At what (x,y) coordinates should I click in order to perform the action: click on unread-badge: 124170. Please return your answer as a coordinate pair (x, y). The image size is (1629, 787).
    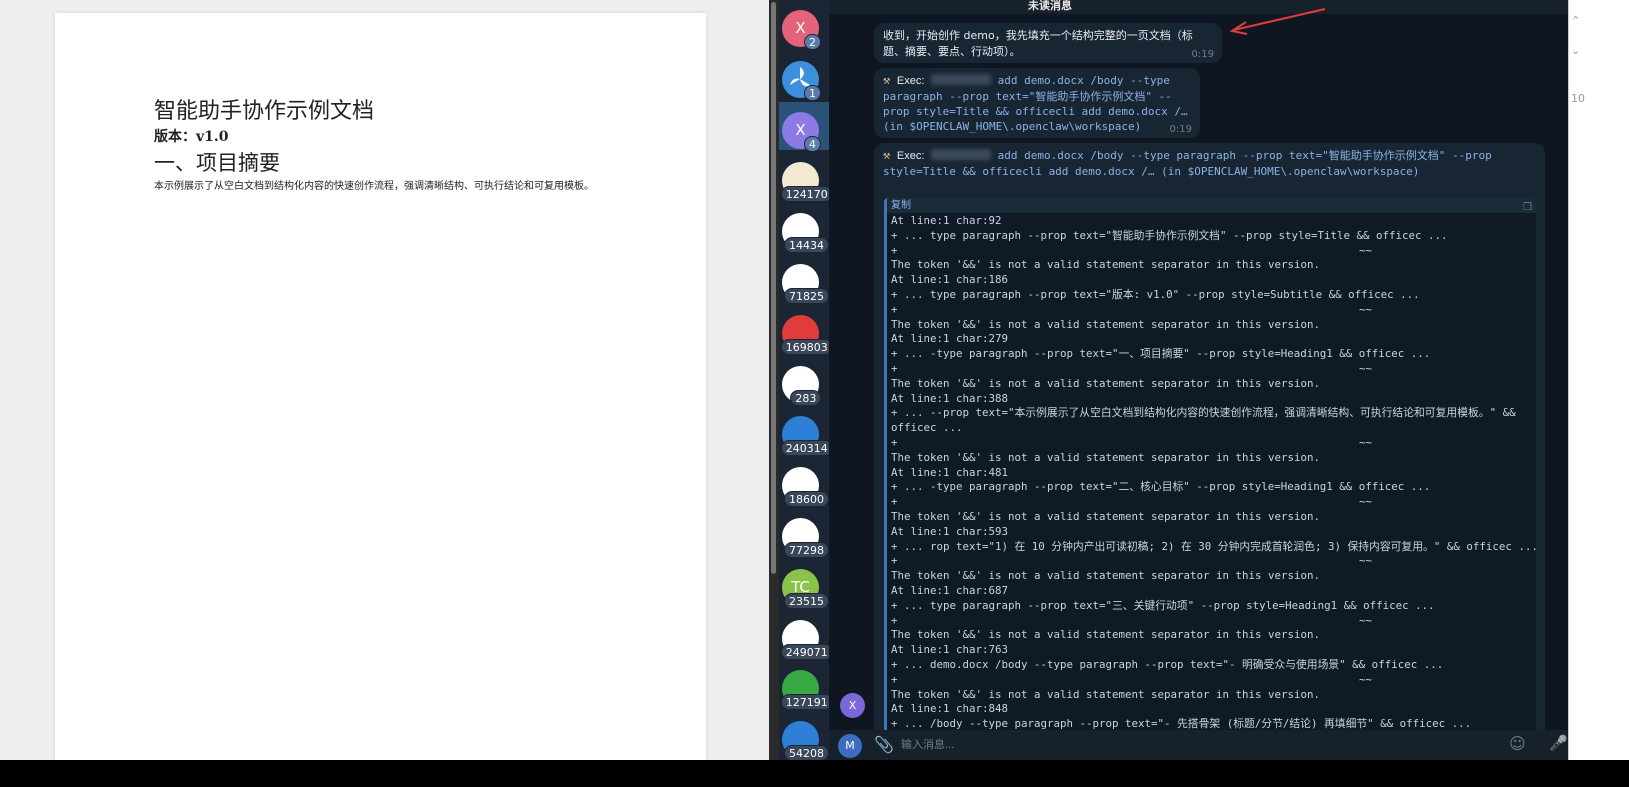
    Looking at the image, I should click on (804, 194).